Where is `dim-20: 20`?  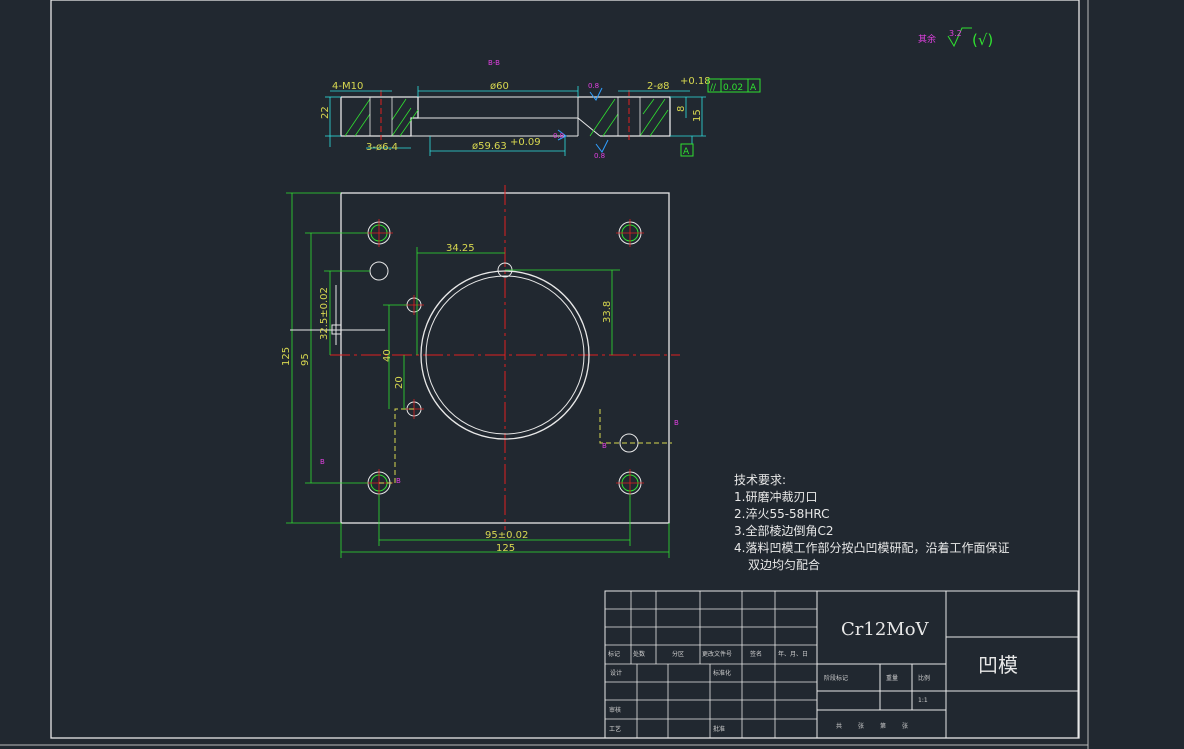
dim-20: 20 is located at coordinates (399, 382).